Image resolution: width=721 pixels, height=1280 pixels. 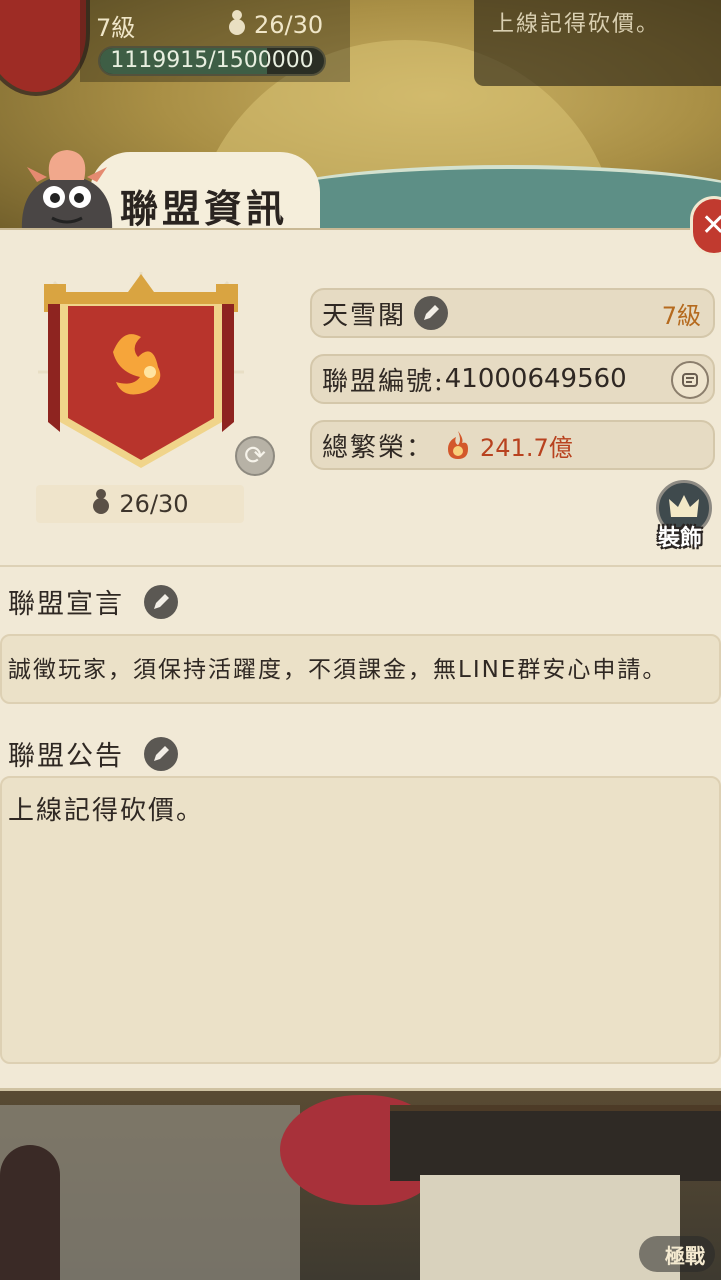 What do you see at coordinates (383, 381) in the screenshot?
I see `alliance-id-label: 聯盟編號:` at bounding box center [383, 381].